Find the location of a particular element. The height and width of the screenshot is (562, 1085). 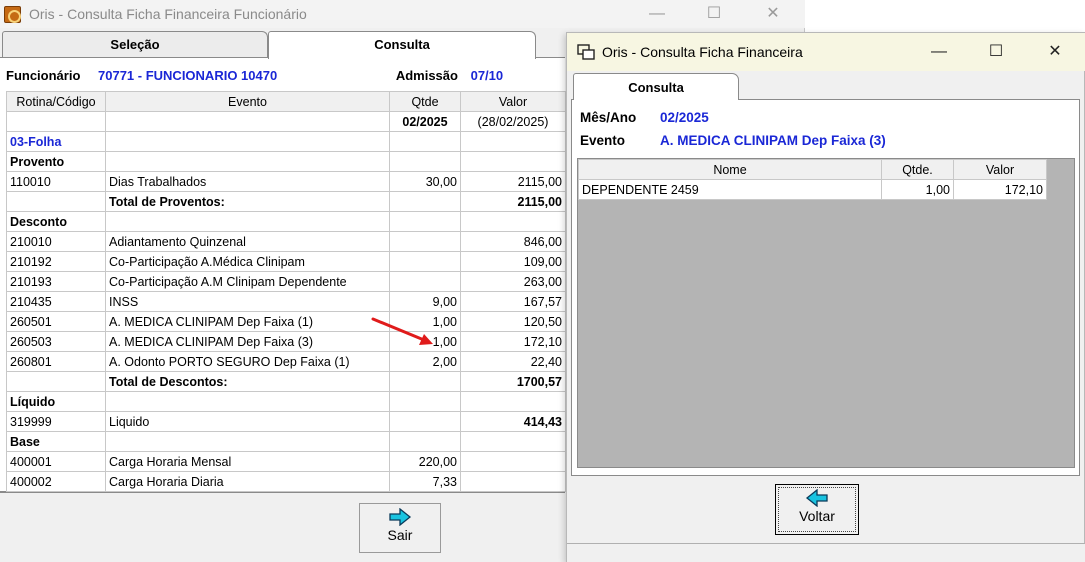

cell-evento: A. MEDICA CLINIPAM Dep Faixa (1) is located at coordinates (247, 321).